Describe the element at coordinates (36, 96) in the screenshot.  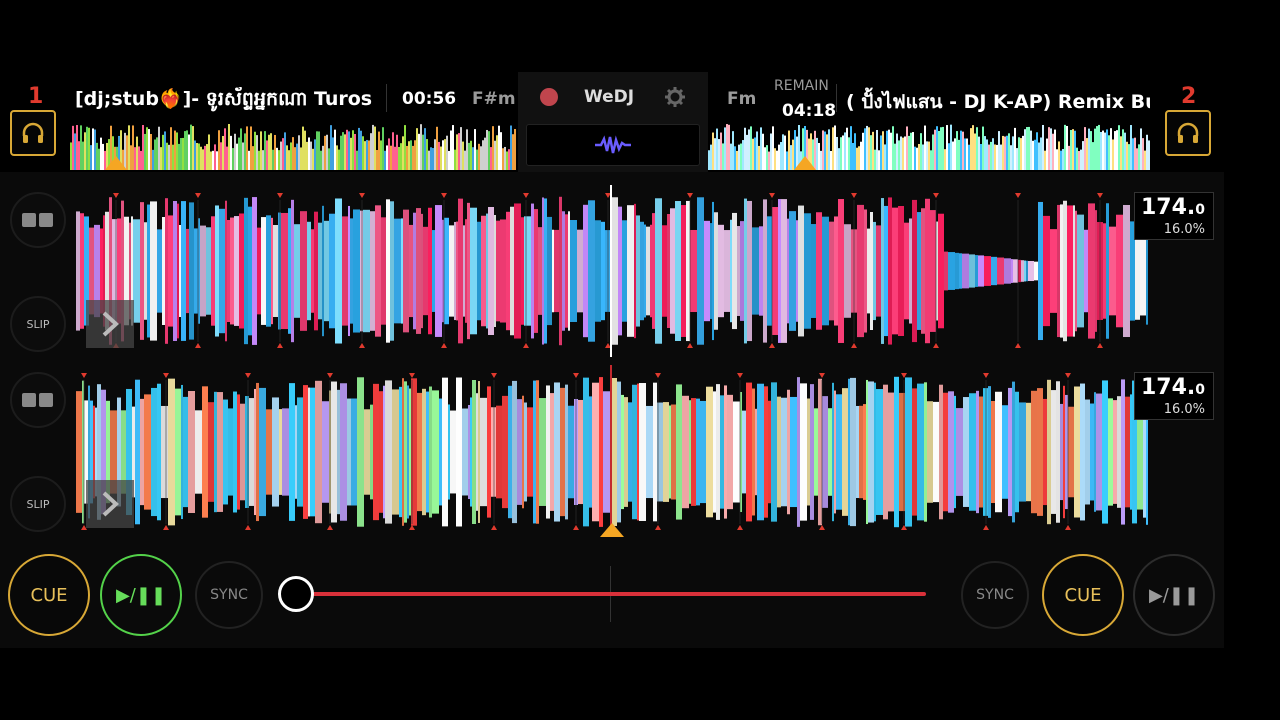
I see `deck1-number: 1` at that location.